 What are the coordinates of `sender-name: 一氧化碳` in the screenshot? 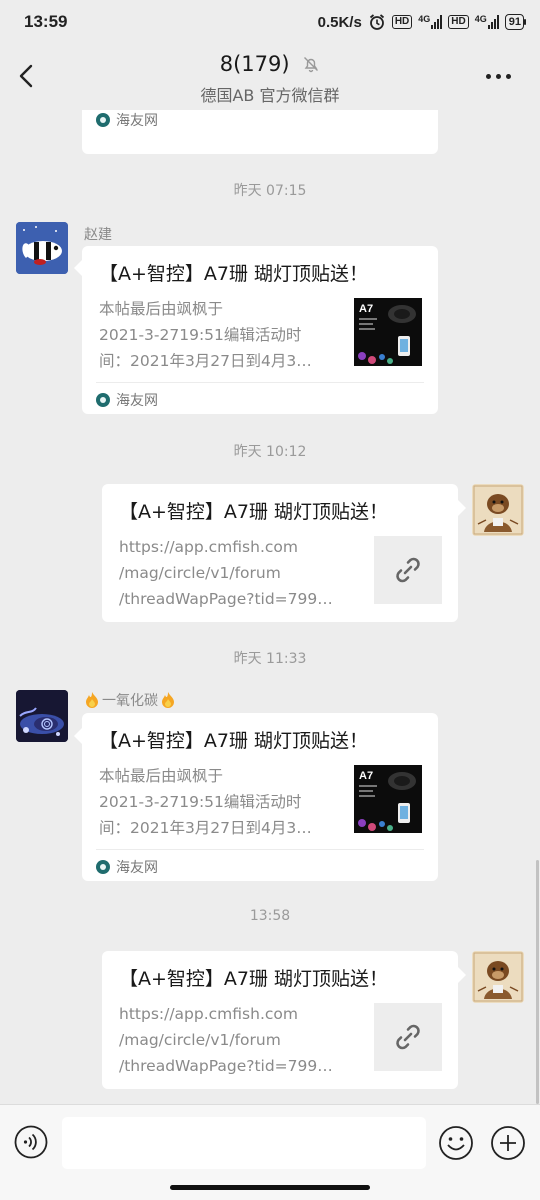 It's located at (130, 700).